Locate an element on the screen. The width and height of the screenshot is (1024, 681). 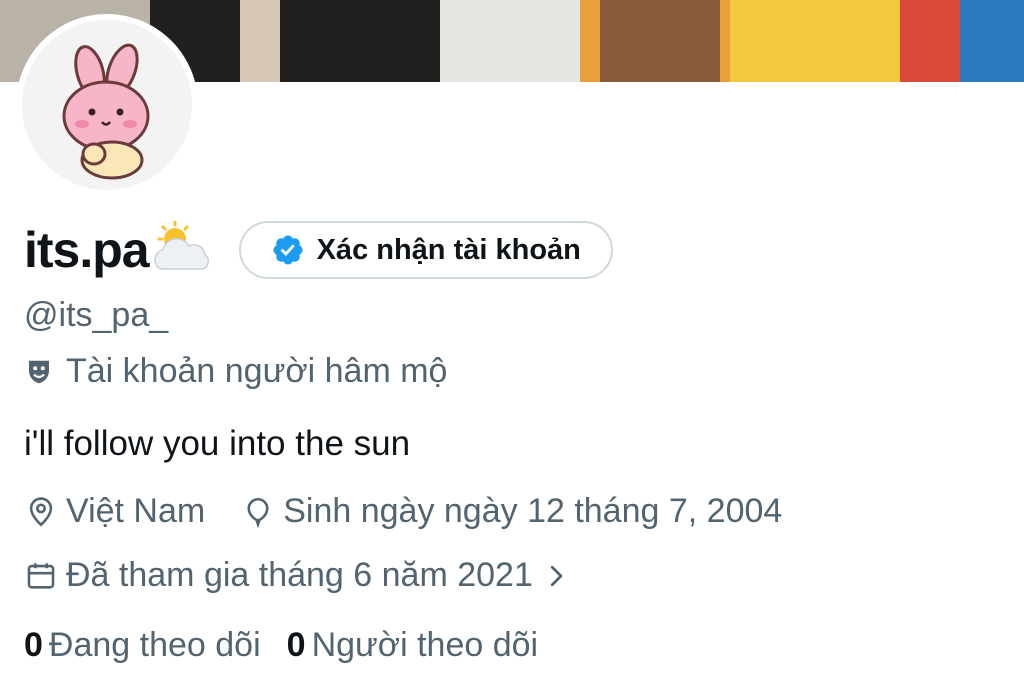
verify-account-button: Xác nhận tài khoản is located at coordinates (425, 250).